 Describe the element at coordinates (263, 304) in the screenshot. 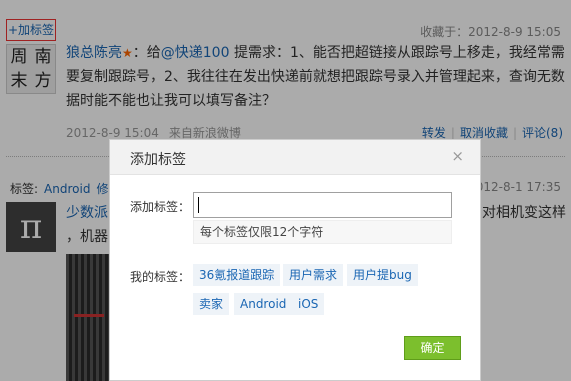

I see `tag-chip: Android` at that location.